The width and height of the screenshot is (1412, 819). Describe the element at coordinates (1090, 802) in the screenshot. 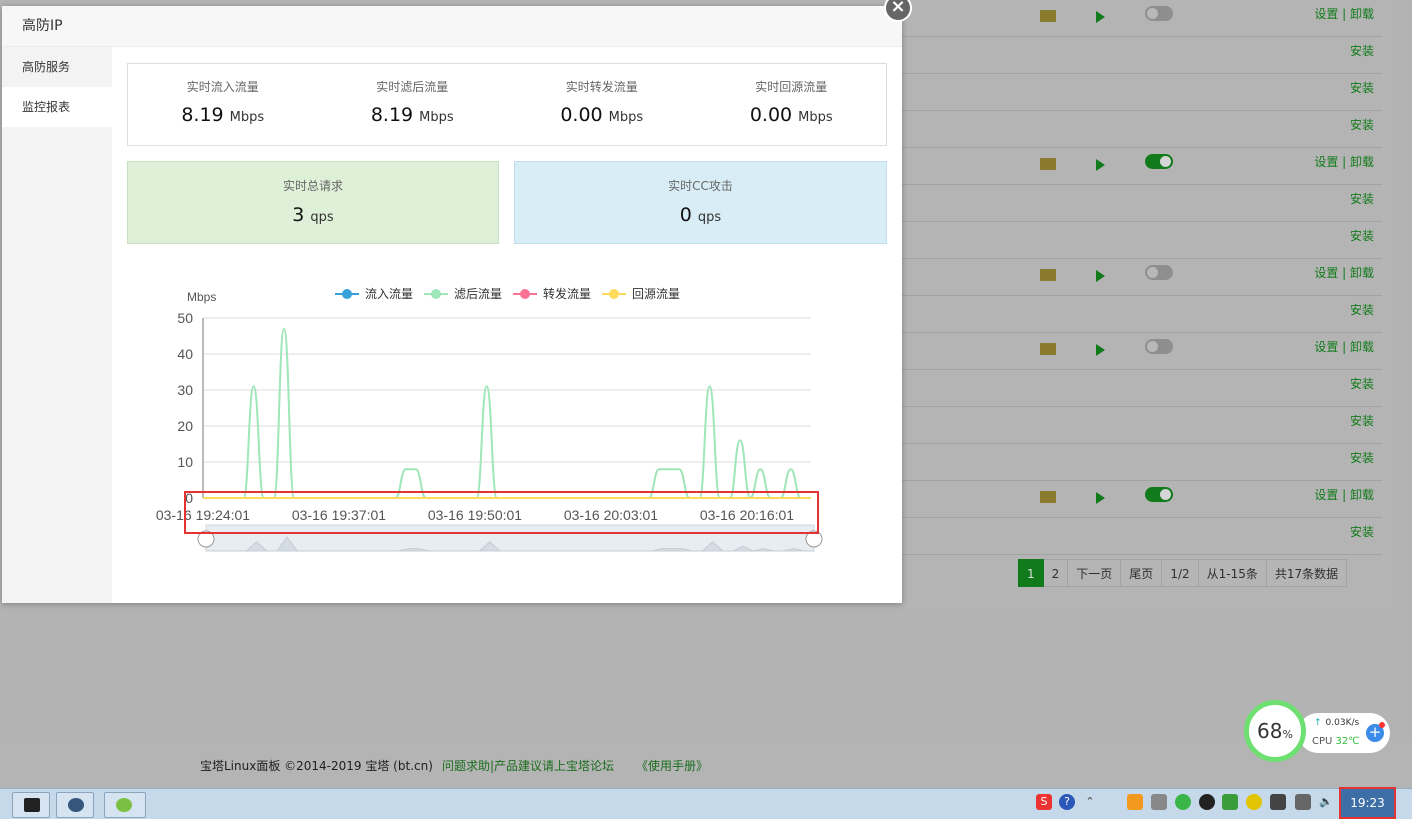

I see `tray-expand-icon: ⌃` at that location.